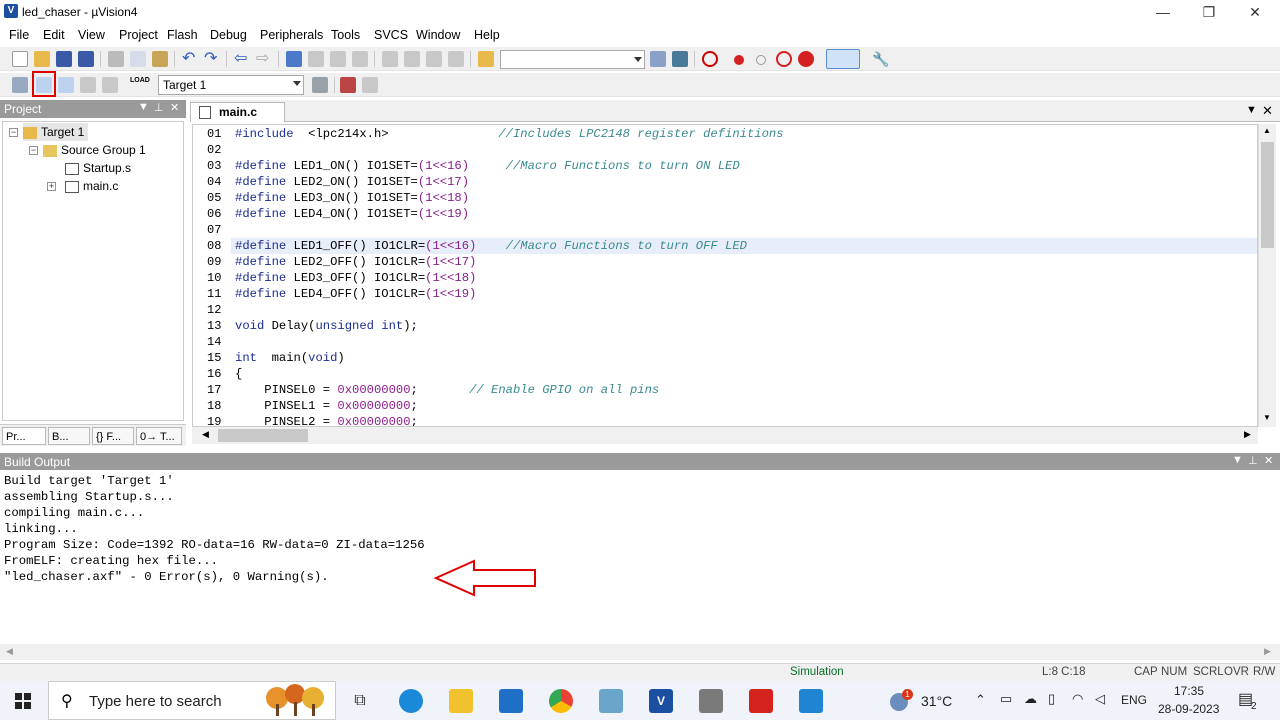 This screenshot has width=1280, height=720. I want to click on acrobat-icon, so click(761, 701).